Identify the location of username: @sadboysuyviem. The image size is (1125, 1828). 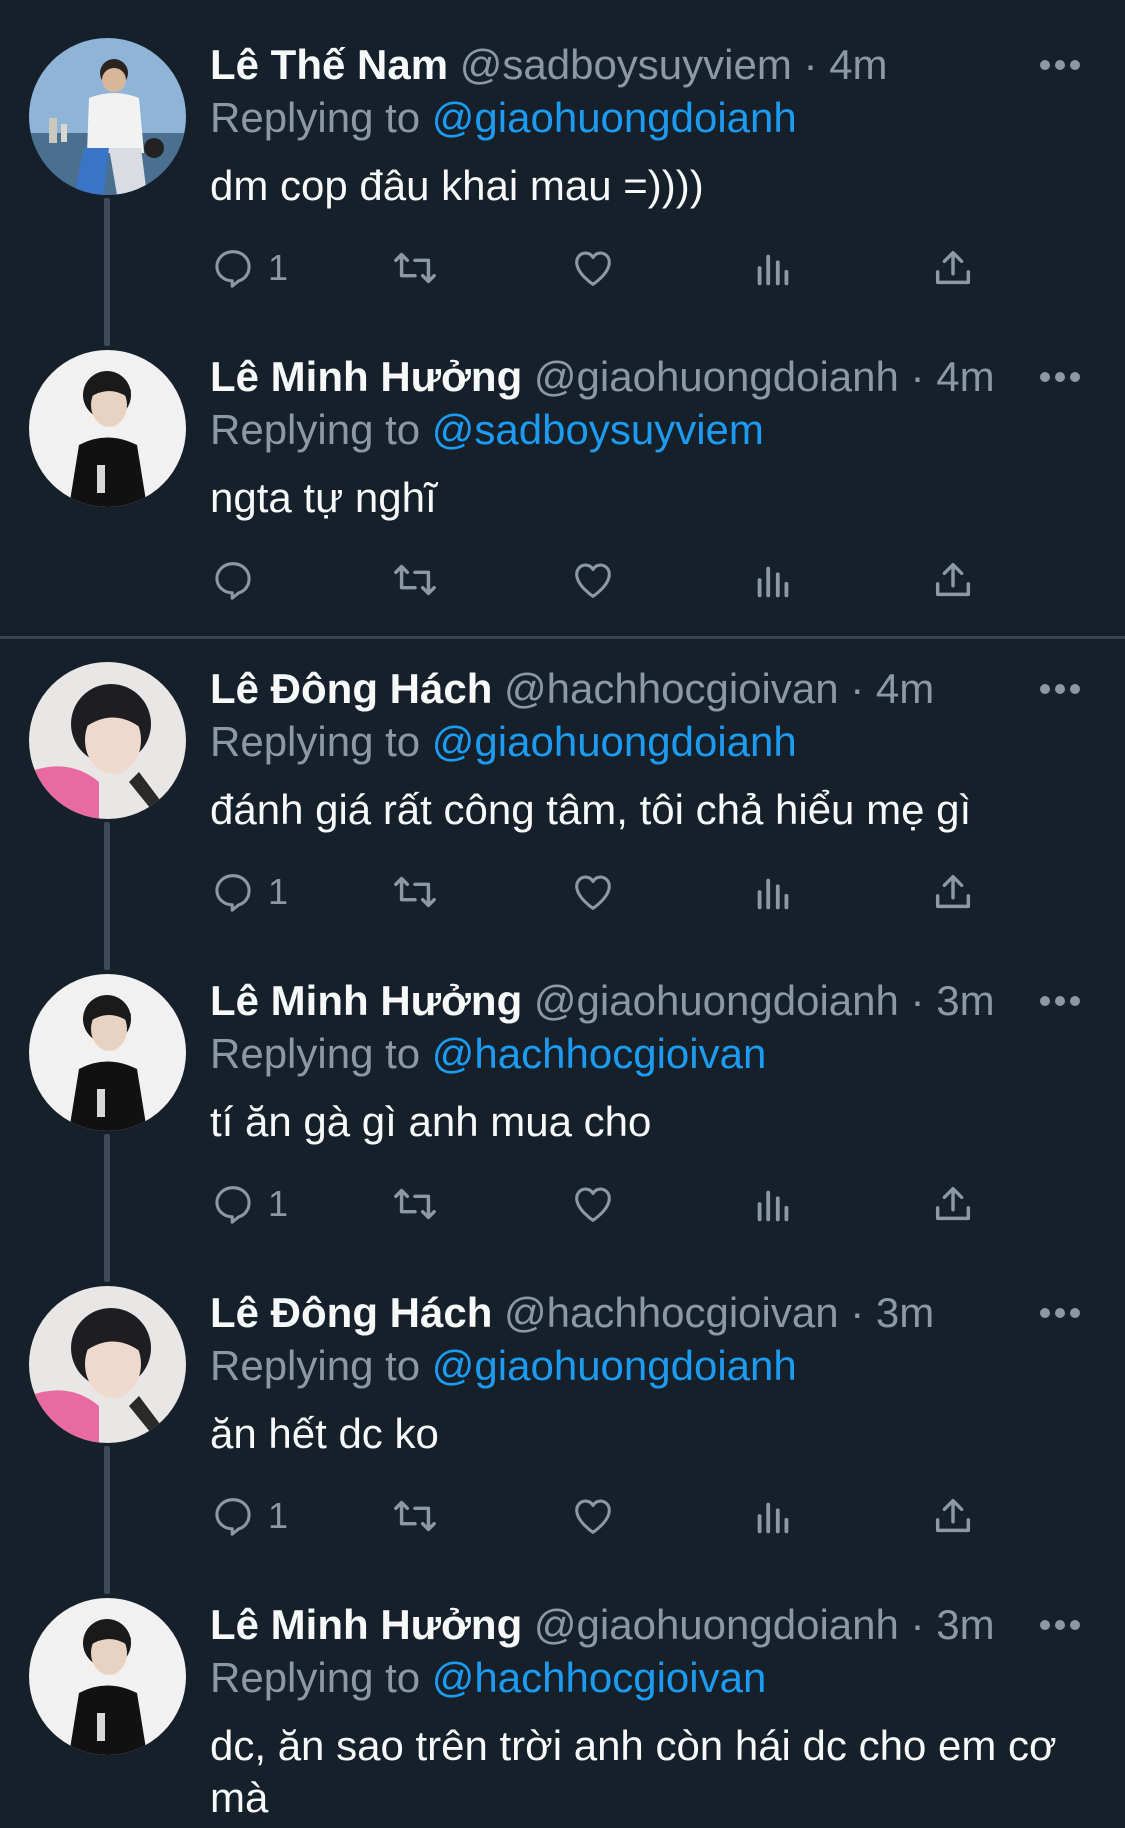
(626, 64).